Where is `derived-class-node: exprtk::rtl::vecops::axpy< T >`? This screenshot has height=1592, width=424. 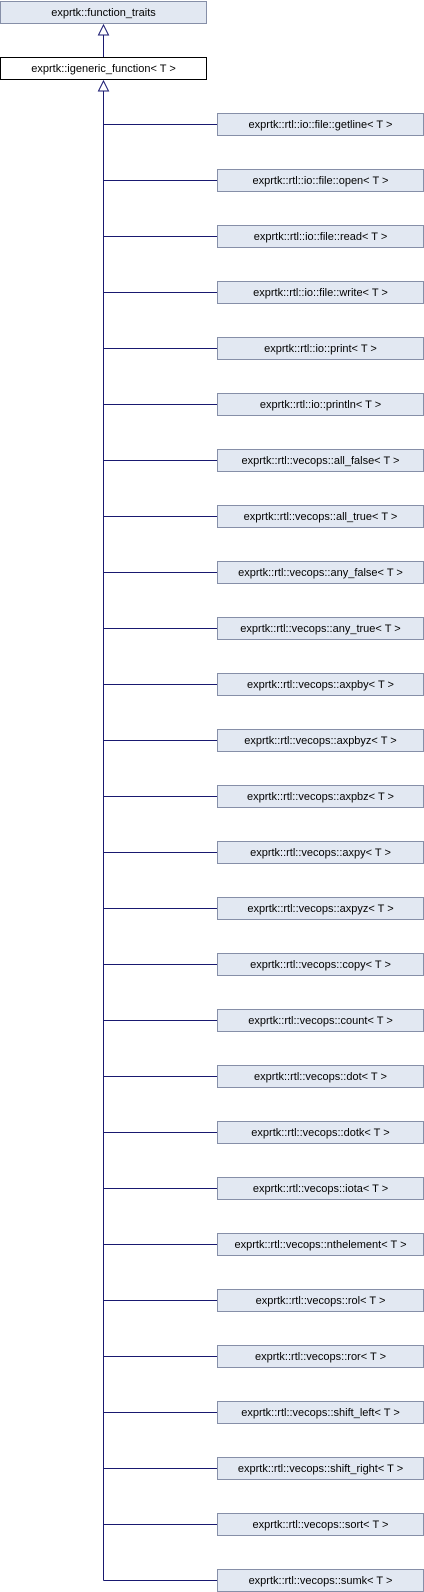 derived-class-node: exprtk::rtl::vecops::axpy< T > is located at coordinates (320, 852).